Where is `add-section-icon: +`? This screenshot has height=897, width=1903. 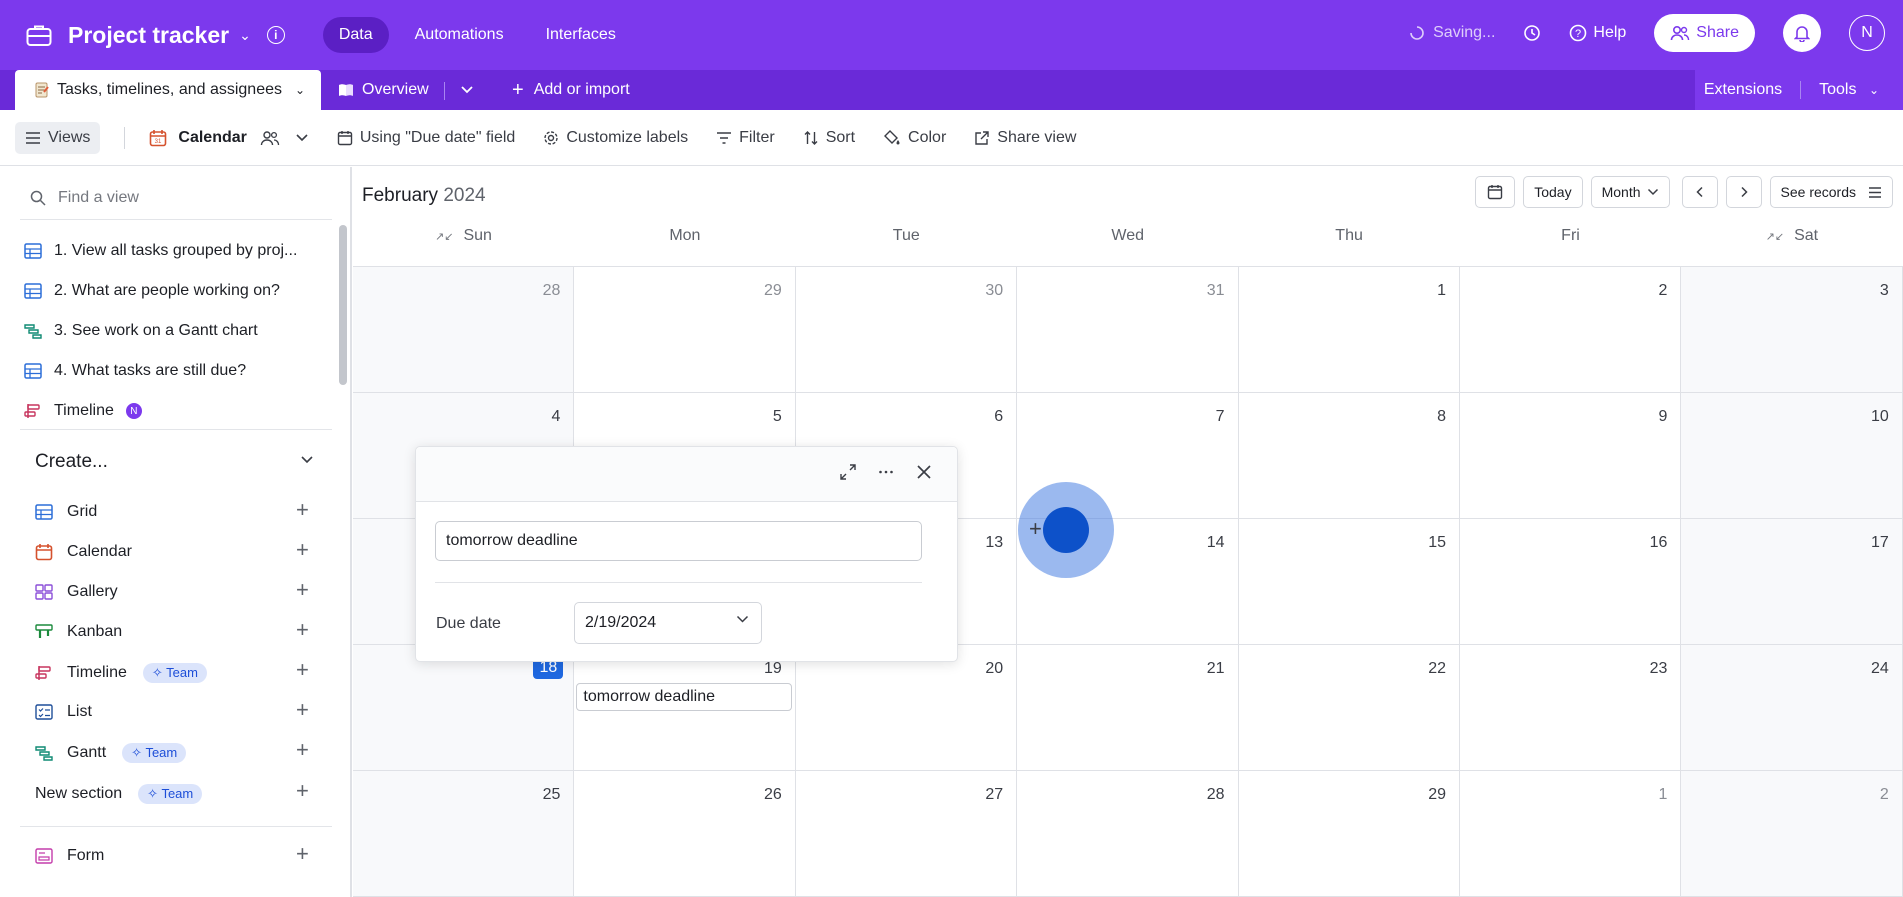
add-section-icon: + is located at coordinates (302, 791).